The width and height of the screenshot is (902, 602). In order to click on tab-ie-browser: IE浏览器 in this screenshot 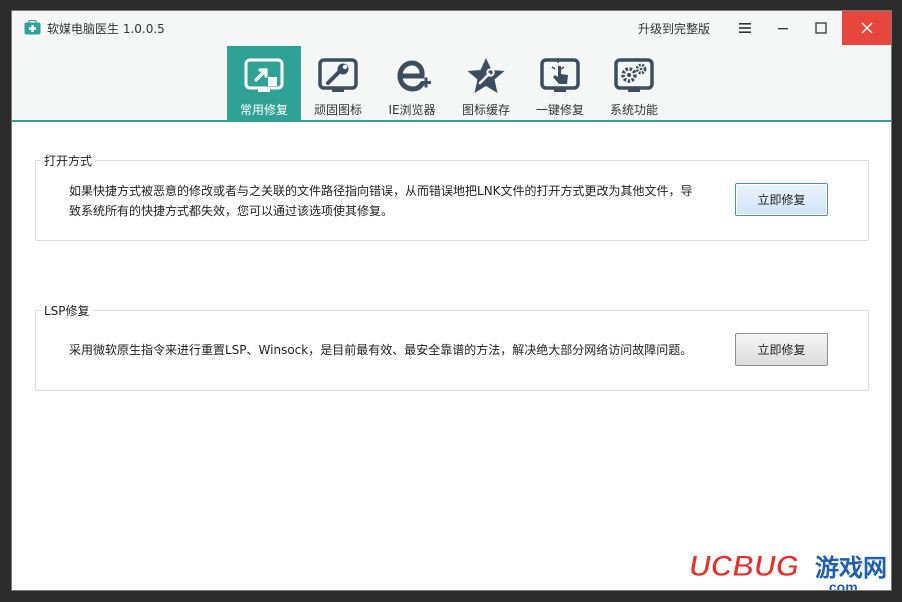, I will do `click(412, 83)`.